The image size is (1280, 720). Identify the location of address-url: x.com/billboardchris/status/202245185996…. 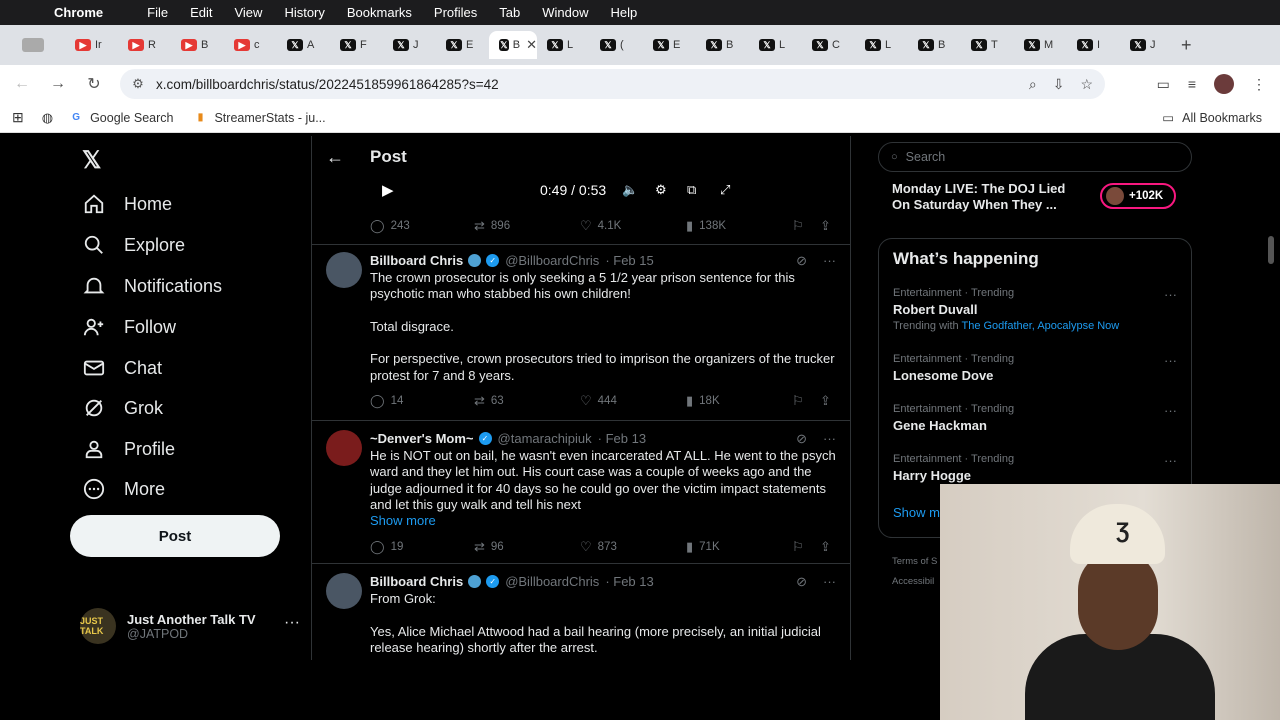
(327, 84).